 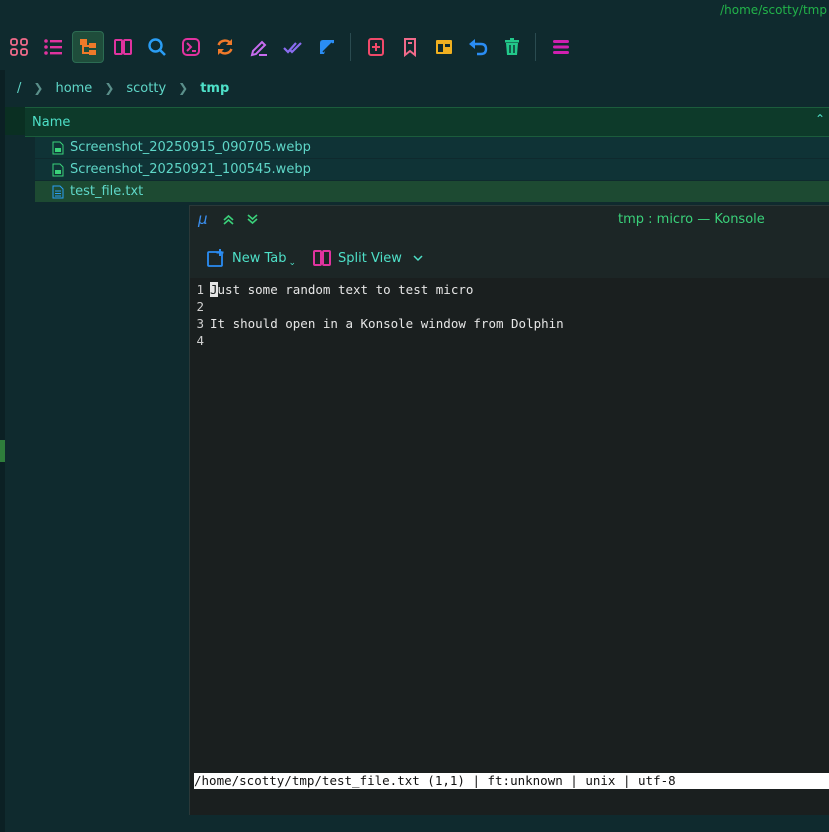 I want to click on terminal-icon, so click(x=191, y=47).